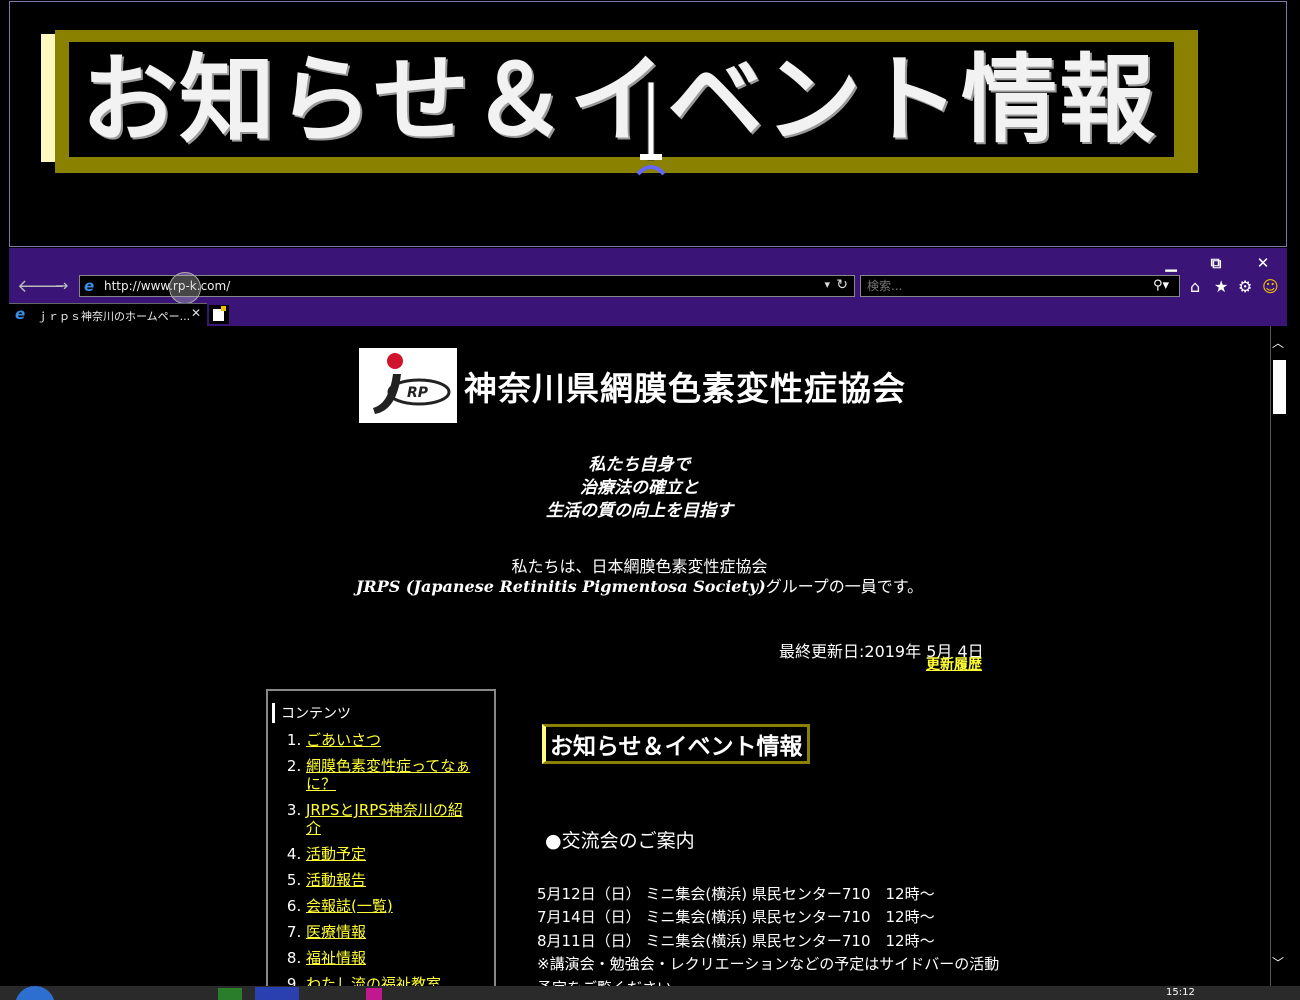  I want to click on start-button, so click(35, 993).